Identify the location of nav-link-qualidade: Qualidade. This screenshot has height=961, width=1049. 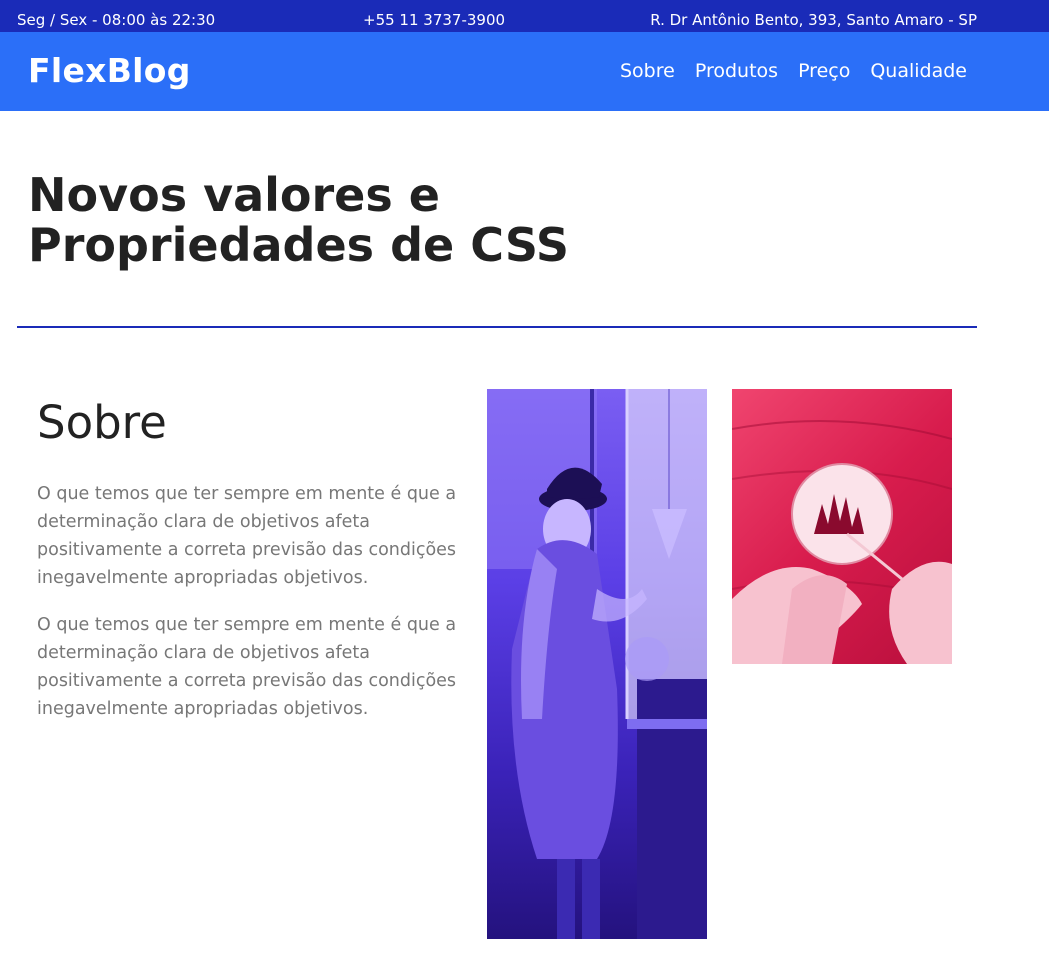
(918, 71).